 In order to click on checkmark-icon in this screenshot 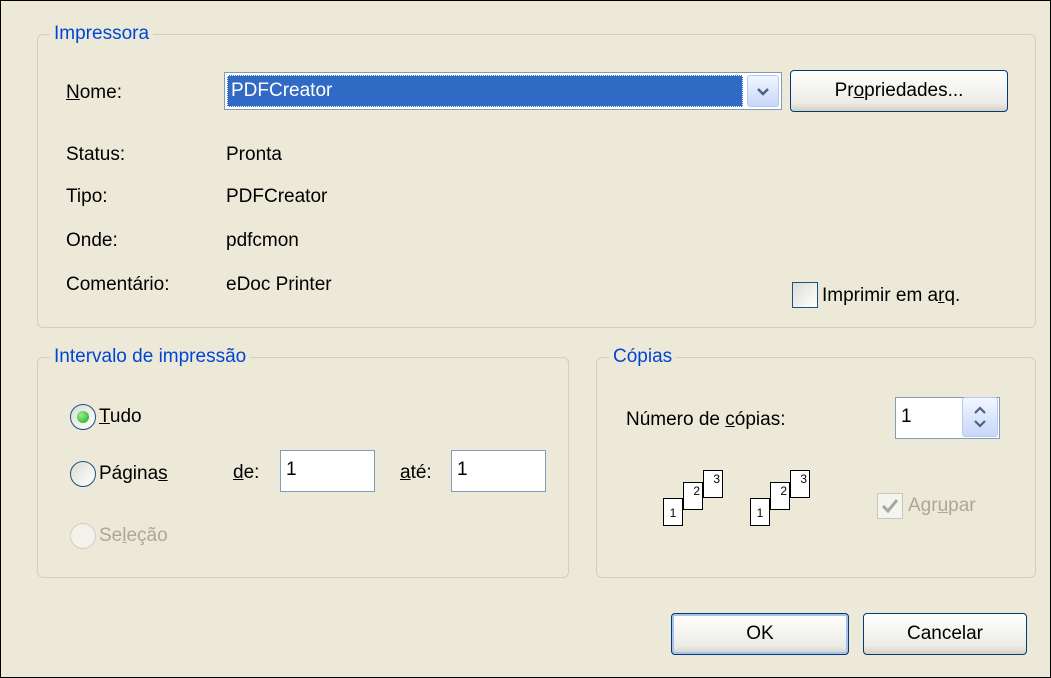, I will do `click(890, 506)`.